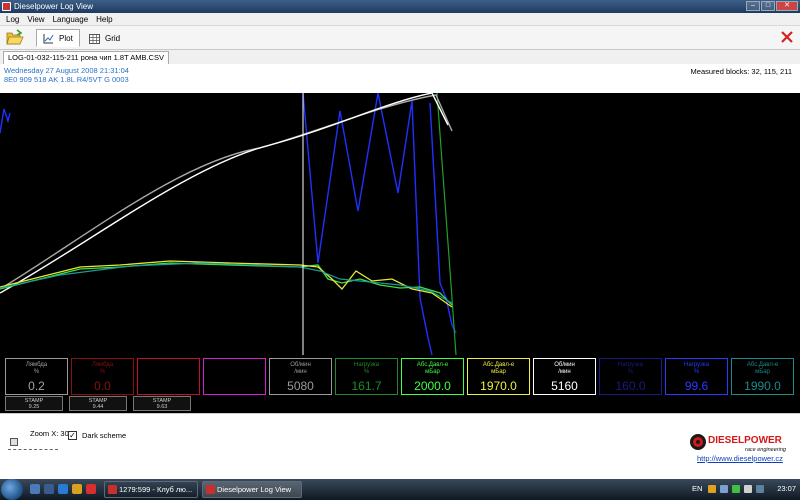 The height and width of the screenshot is (500, 800). I want to click on tab-plot-label: Plot, so click(66, 38).